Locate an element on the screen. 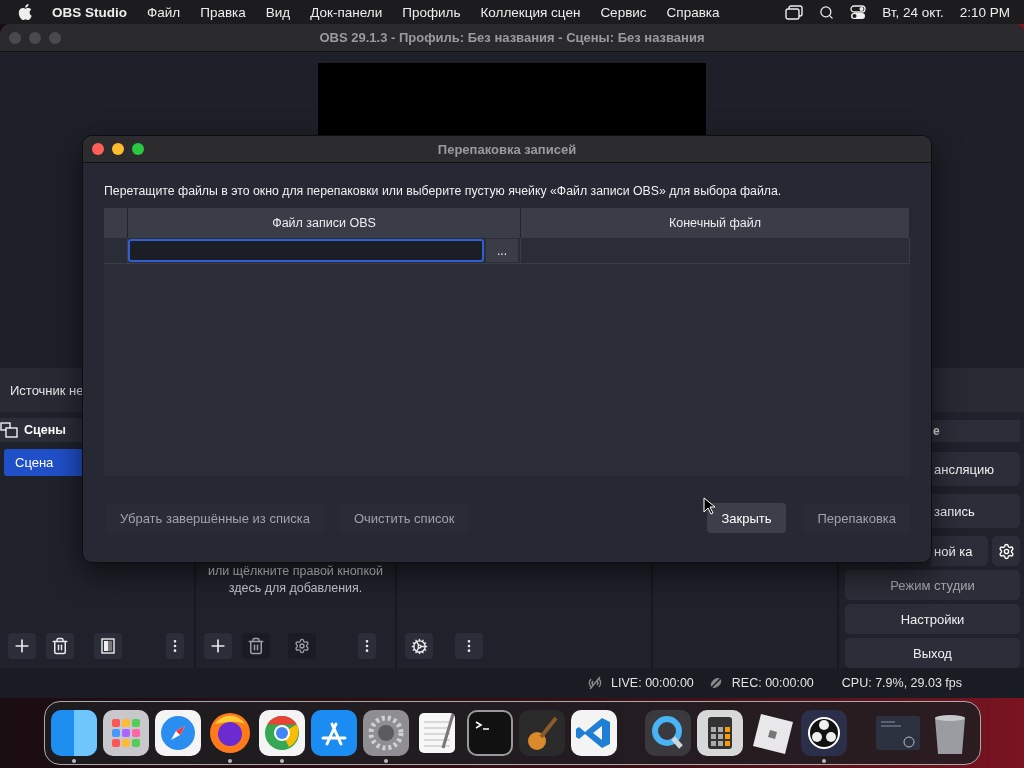  column-header: Конечный файл is located at coordinates (715, 223).